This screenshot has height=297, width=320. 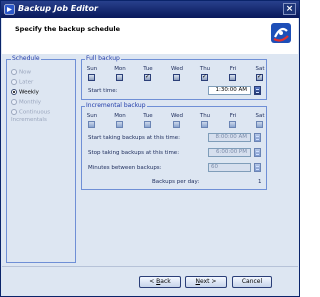 I want to click on title-bar: Backup Job Editor ×, so click(x=150, y=9).